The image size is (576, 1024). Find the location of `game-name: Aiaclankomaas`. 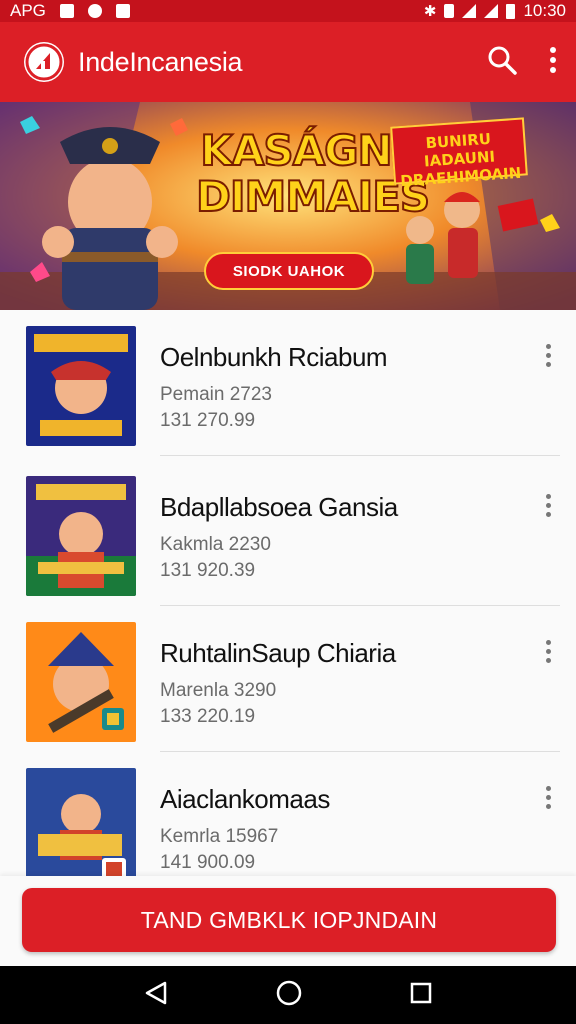

game-name: Aiaclankomaas is located at coordinates (245, 799).